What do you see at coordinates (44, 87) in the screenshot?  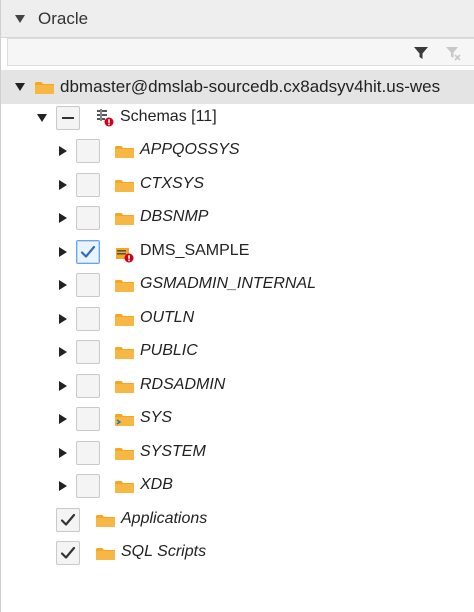 I see `connection-folder-icon` at bounding box center [44, 87].